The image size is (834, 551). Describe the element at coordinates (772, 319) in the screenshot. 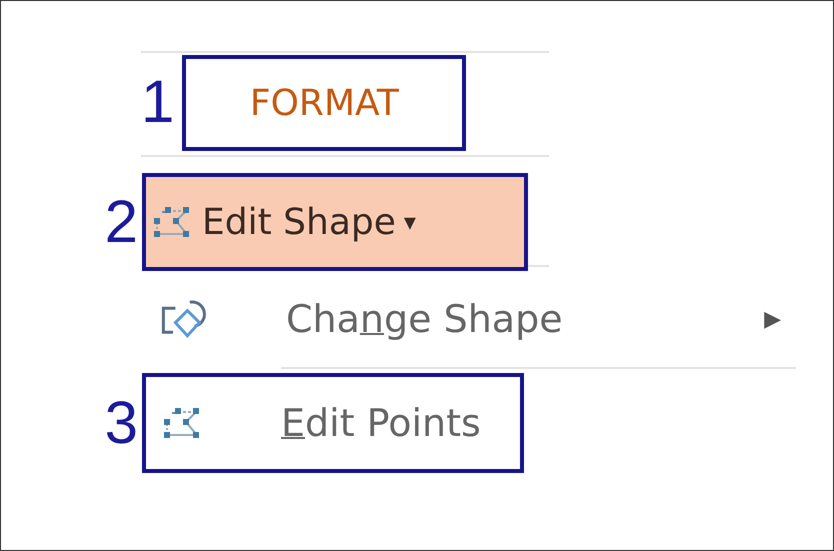

I see `submenu-arrow: ▶` at that location.